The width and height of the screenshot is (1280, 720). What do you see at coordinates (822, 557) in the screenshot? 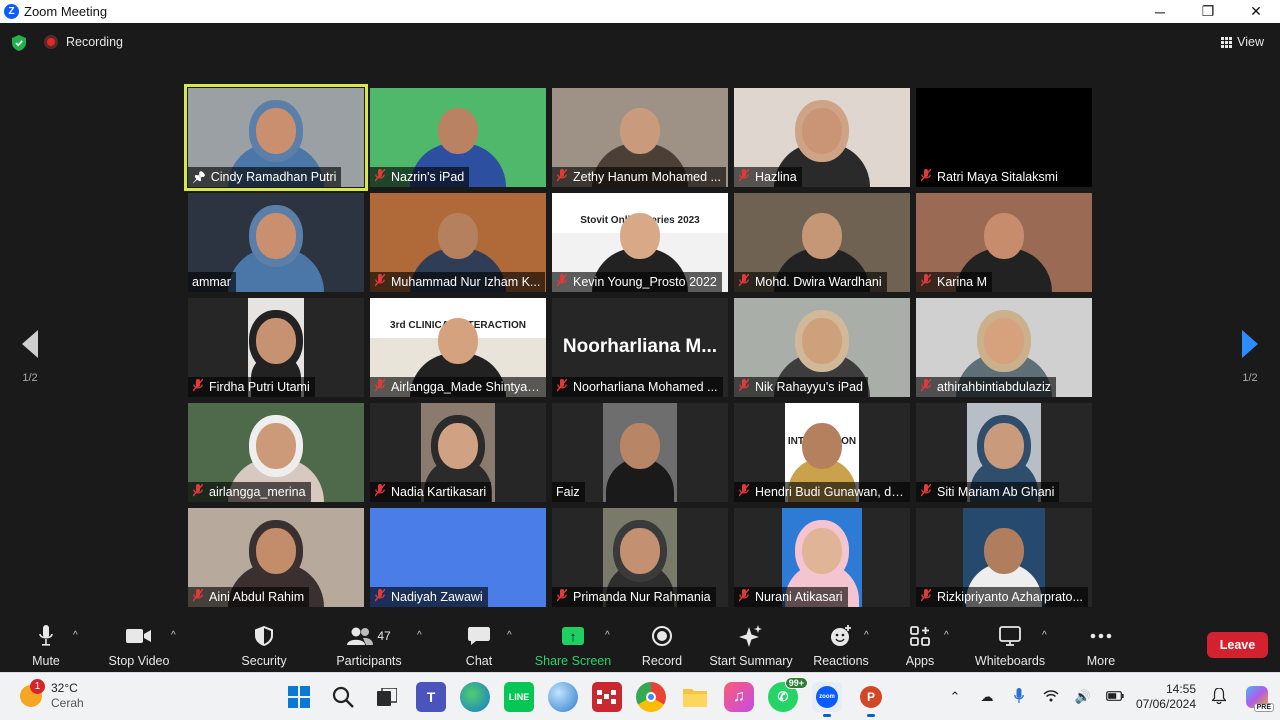
I see `participant-tile: Nurani Atikasari` at bounding box center [822, 557].